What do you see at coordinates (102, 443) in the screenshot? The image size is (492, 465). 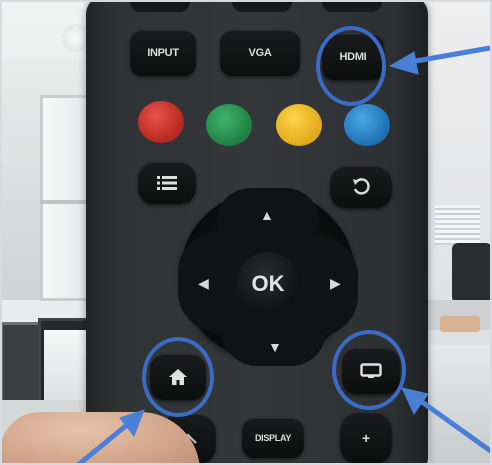 I see `home-pointer-arrow` at bounding box center [102, 443].